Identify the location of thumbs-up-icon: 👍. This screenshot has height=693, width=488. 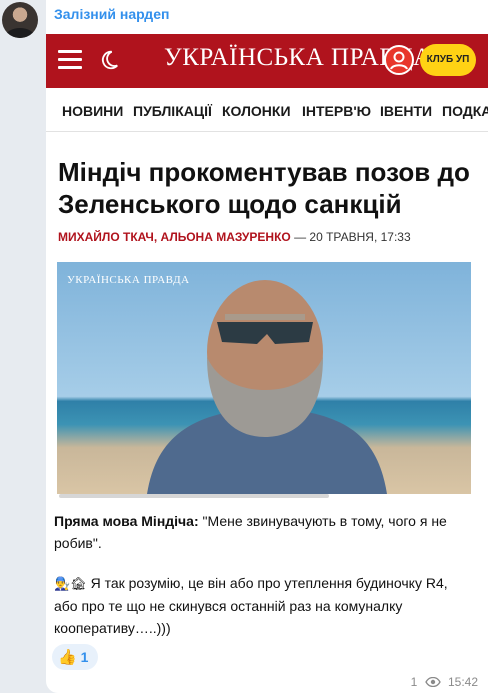
(67, 657).